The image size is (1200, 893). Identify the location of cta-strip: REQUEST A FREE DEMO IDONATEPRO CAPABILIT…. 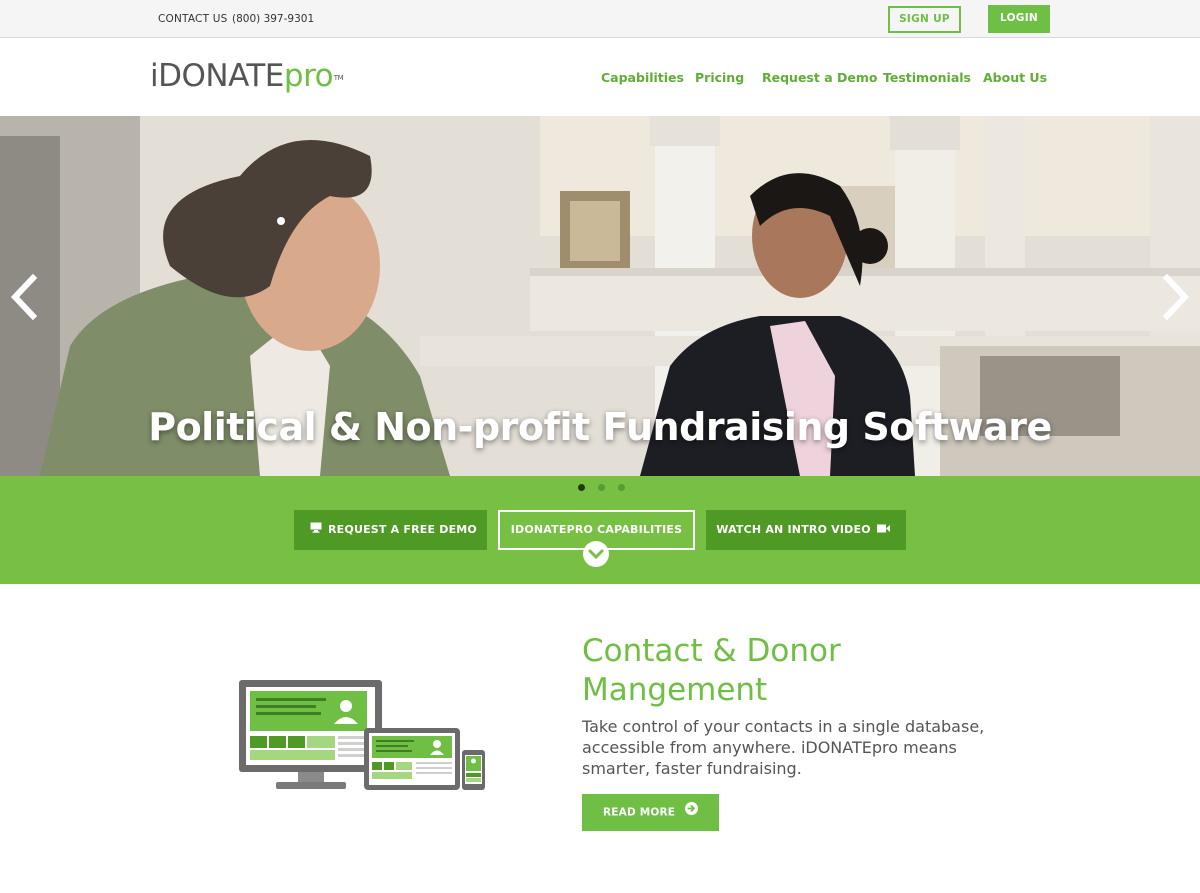
(600, 530).